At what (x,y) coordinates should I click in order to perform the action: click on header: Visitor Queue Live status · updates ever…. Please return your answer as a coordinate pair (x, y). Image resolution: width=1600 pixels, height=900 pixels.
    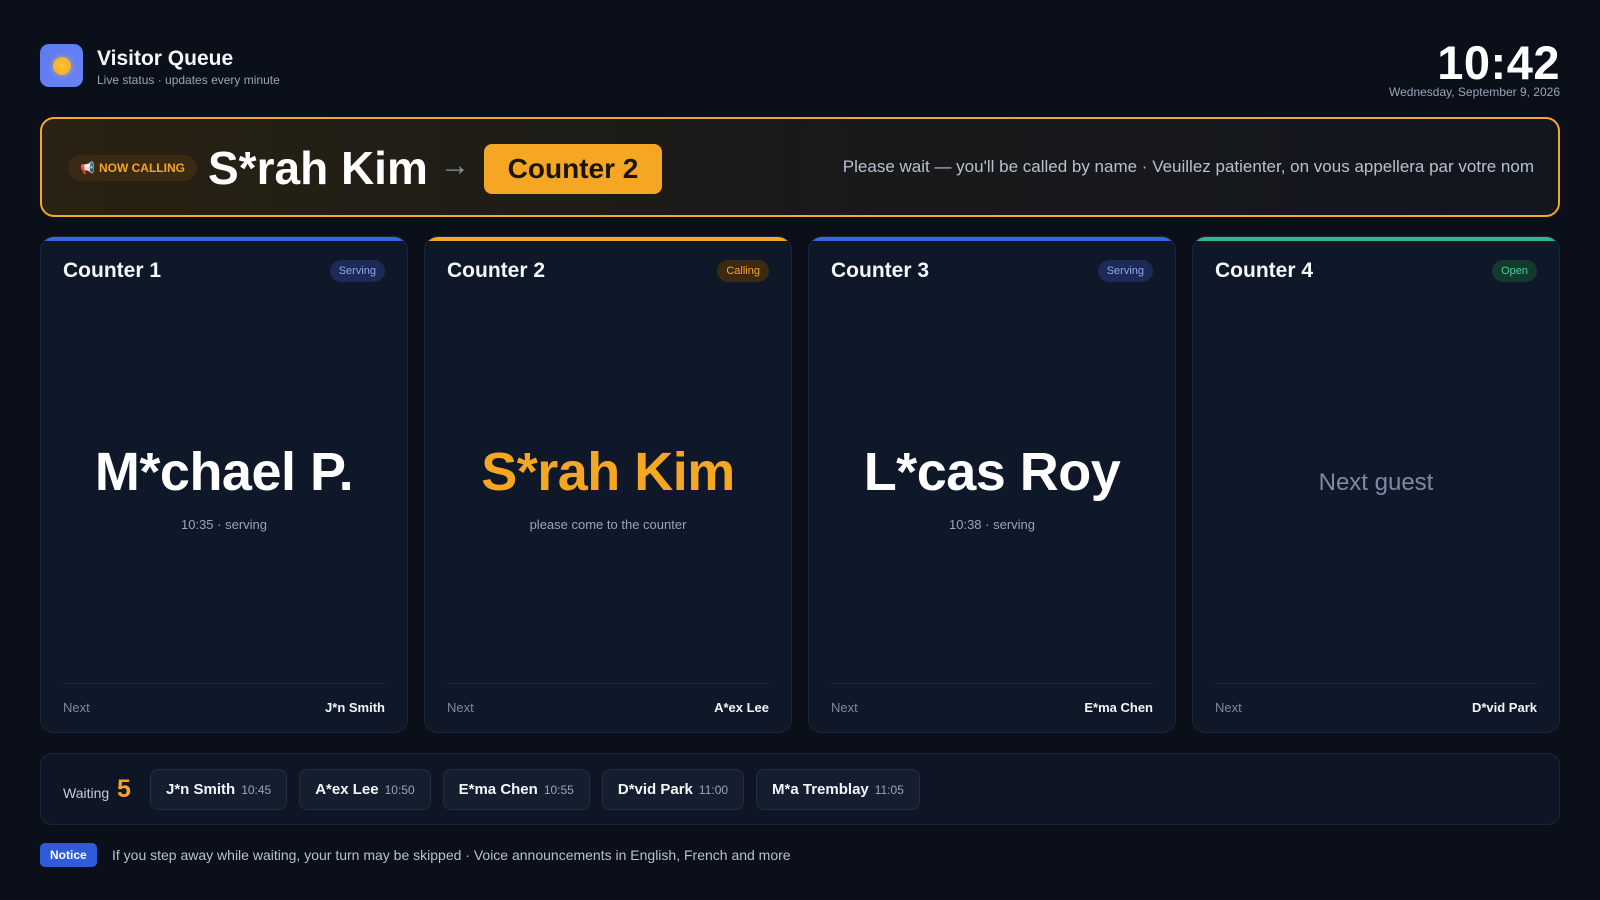
    Looking at the image, I should click on (800, 70).